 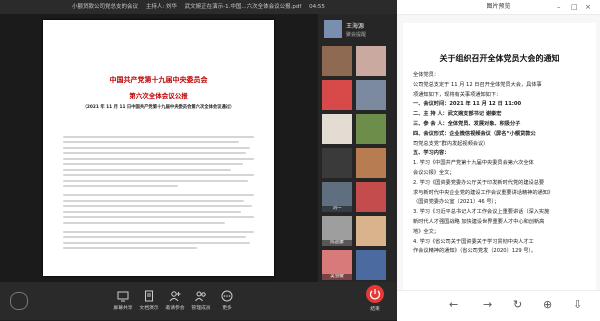 What do you see at coordinates (161, 7) in the screenshot?
I see `host-label: 主持人: 刘华` at bounding box center [161, 7].